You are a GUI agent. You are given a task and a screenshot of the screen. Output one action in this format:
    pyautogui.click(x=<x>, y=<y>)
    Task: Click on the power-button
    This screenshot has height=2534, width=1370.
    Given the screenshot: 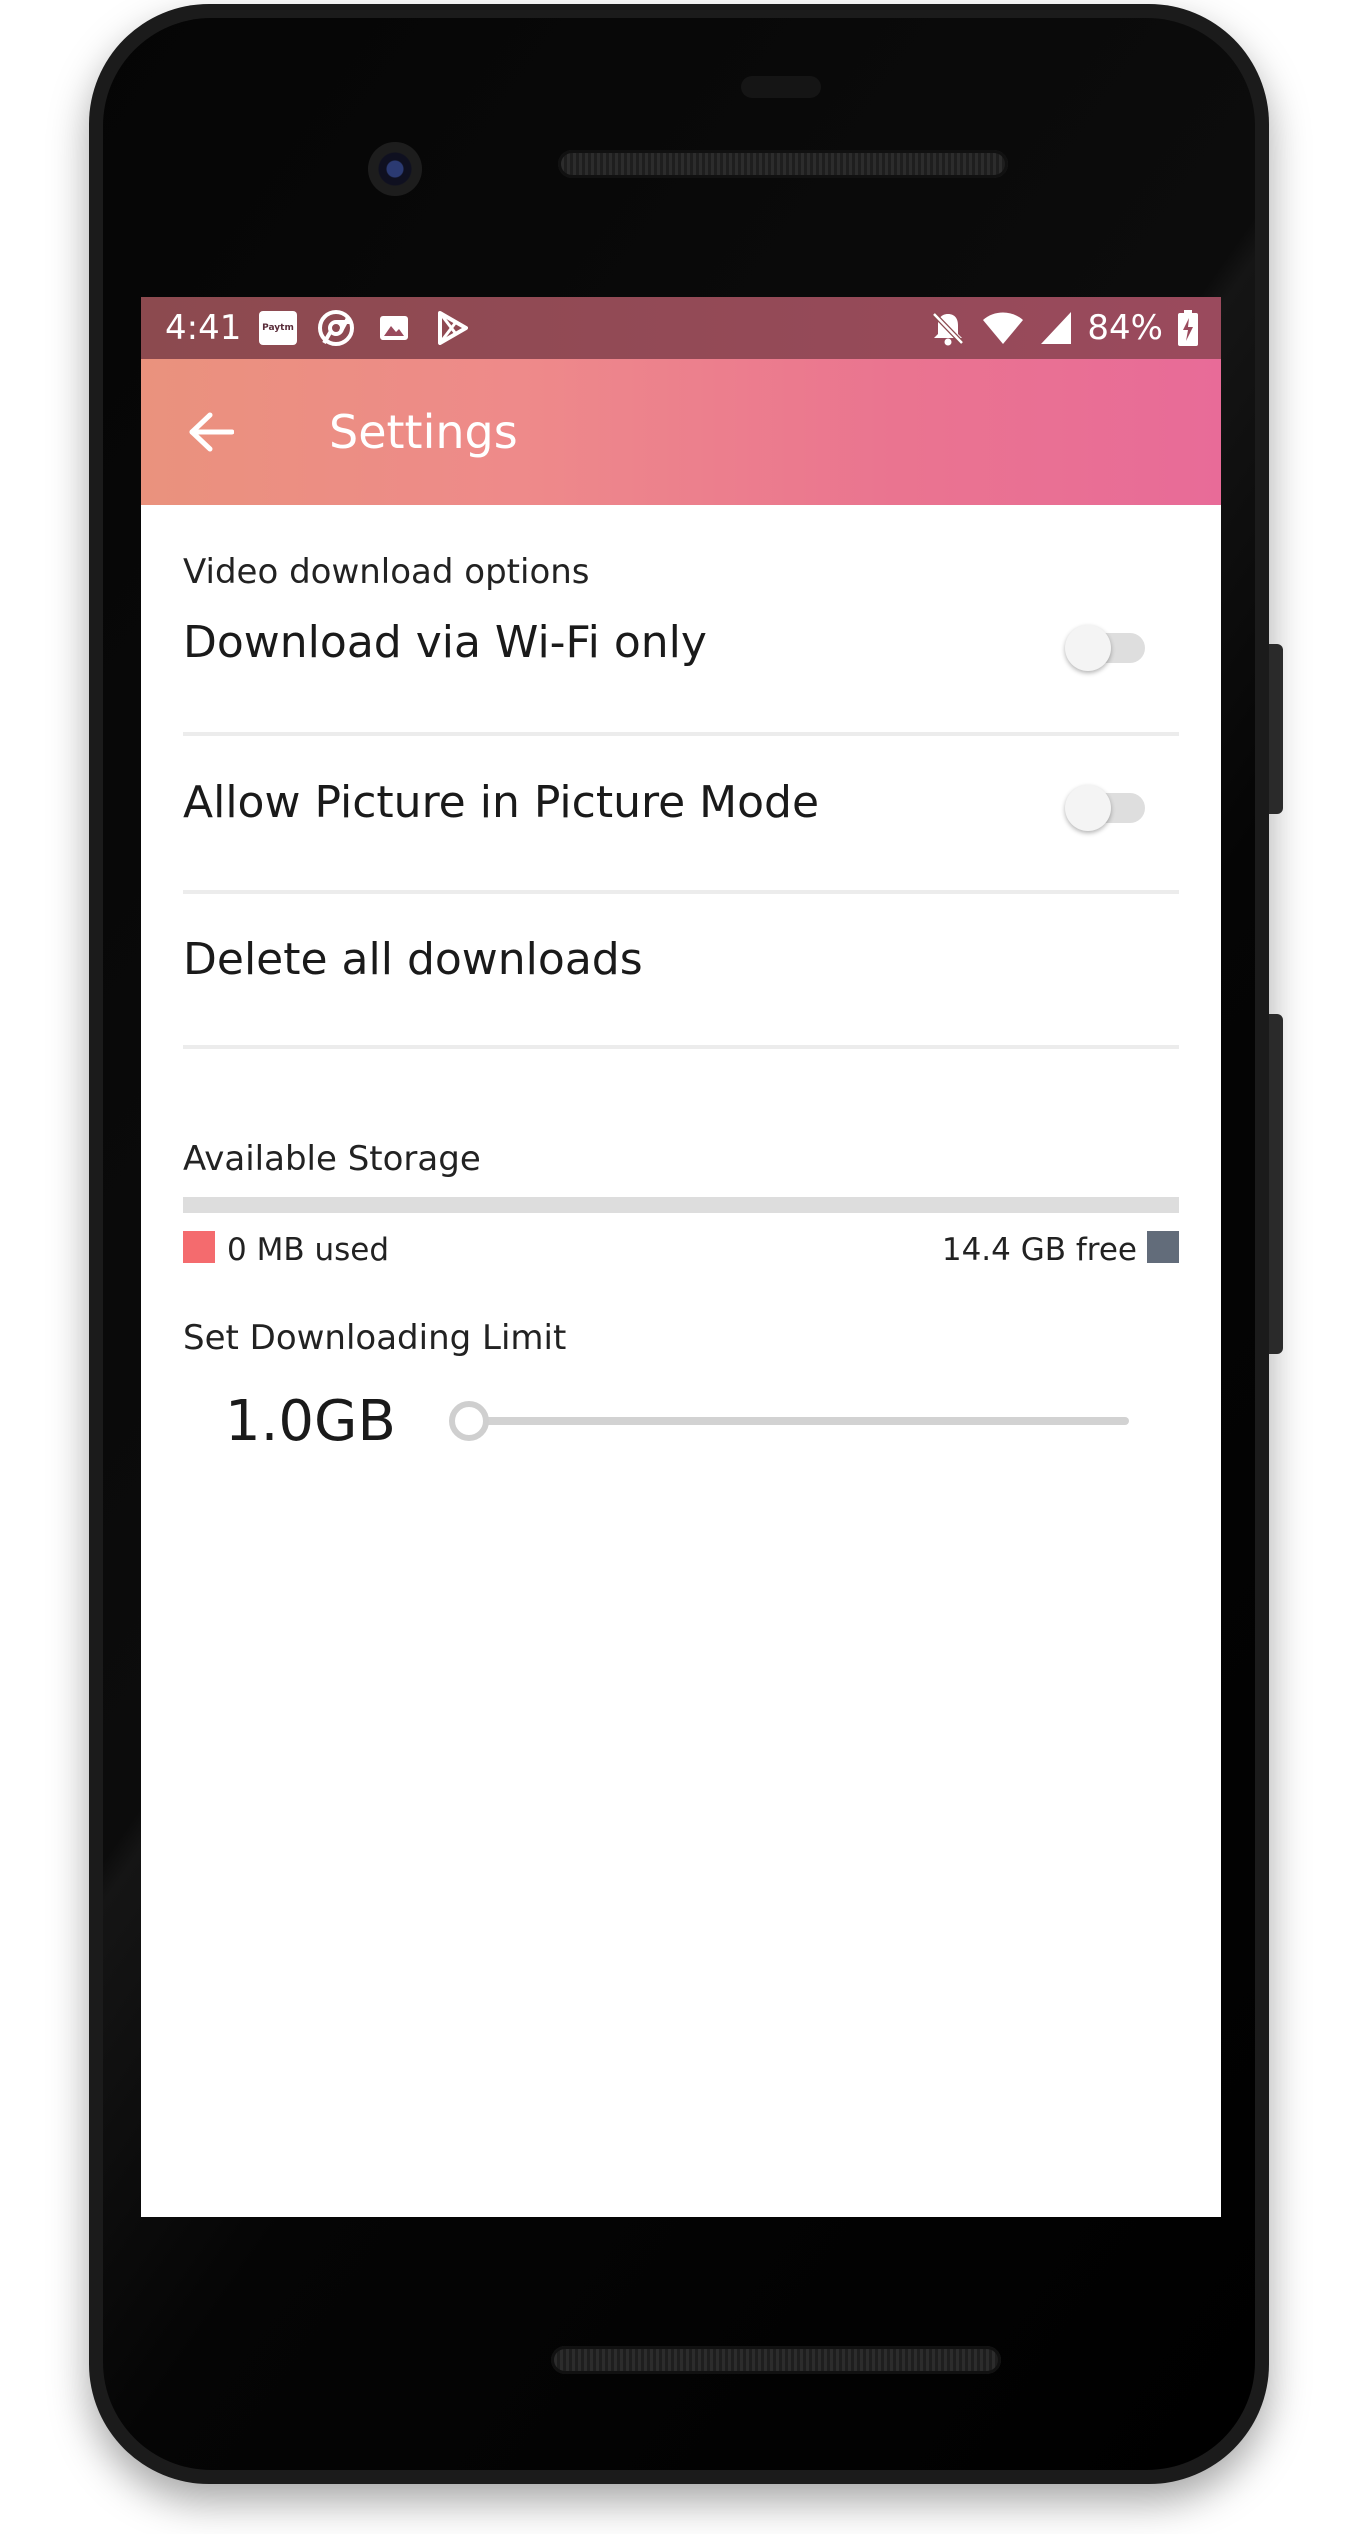 What is the action you would take?
    pyautogui.click(x=1276, y=729)
    